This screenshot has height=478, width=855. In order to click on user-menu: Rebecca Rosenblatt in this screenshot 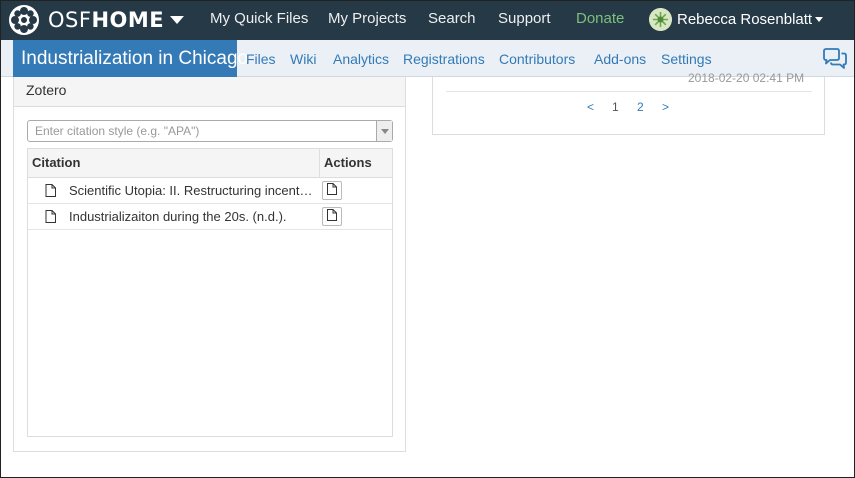, I will do `click(736, 19)`.